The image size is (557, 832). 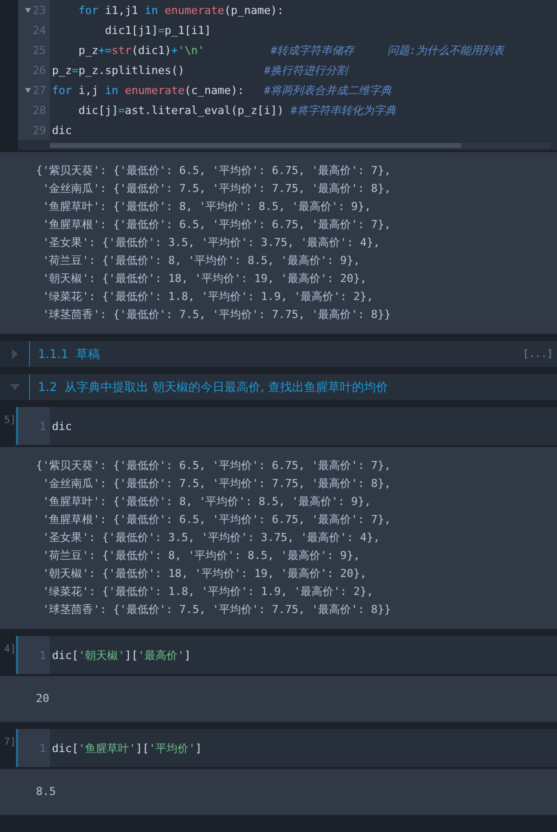 What do you see at coordinates (290, 50) in the screenshot?
I see `code-line: p_z+=str(dic1)+'\n' #转成字符串储存 问题:为什么不能用列表` at bounding box center [290, 50].